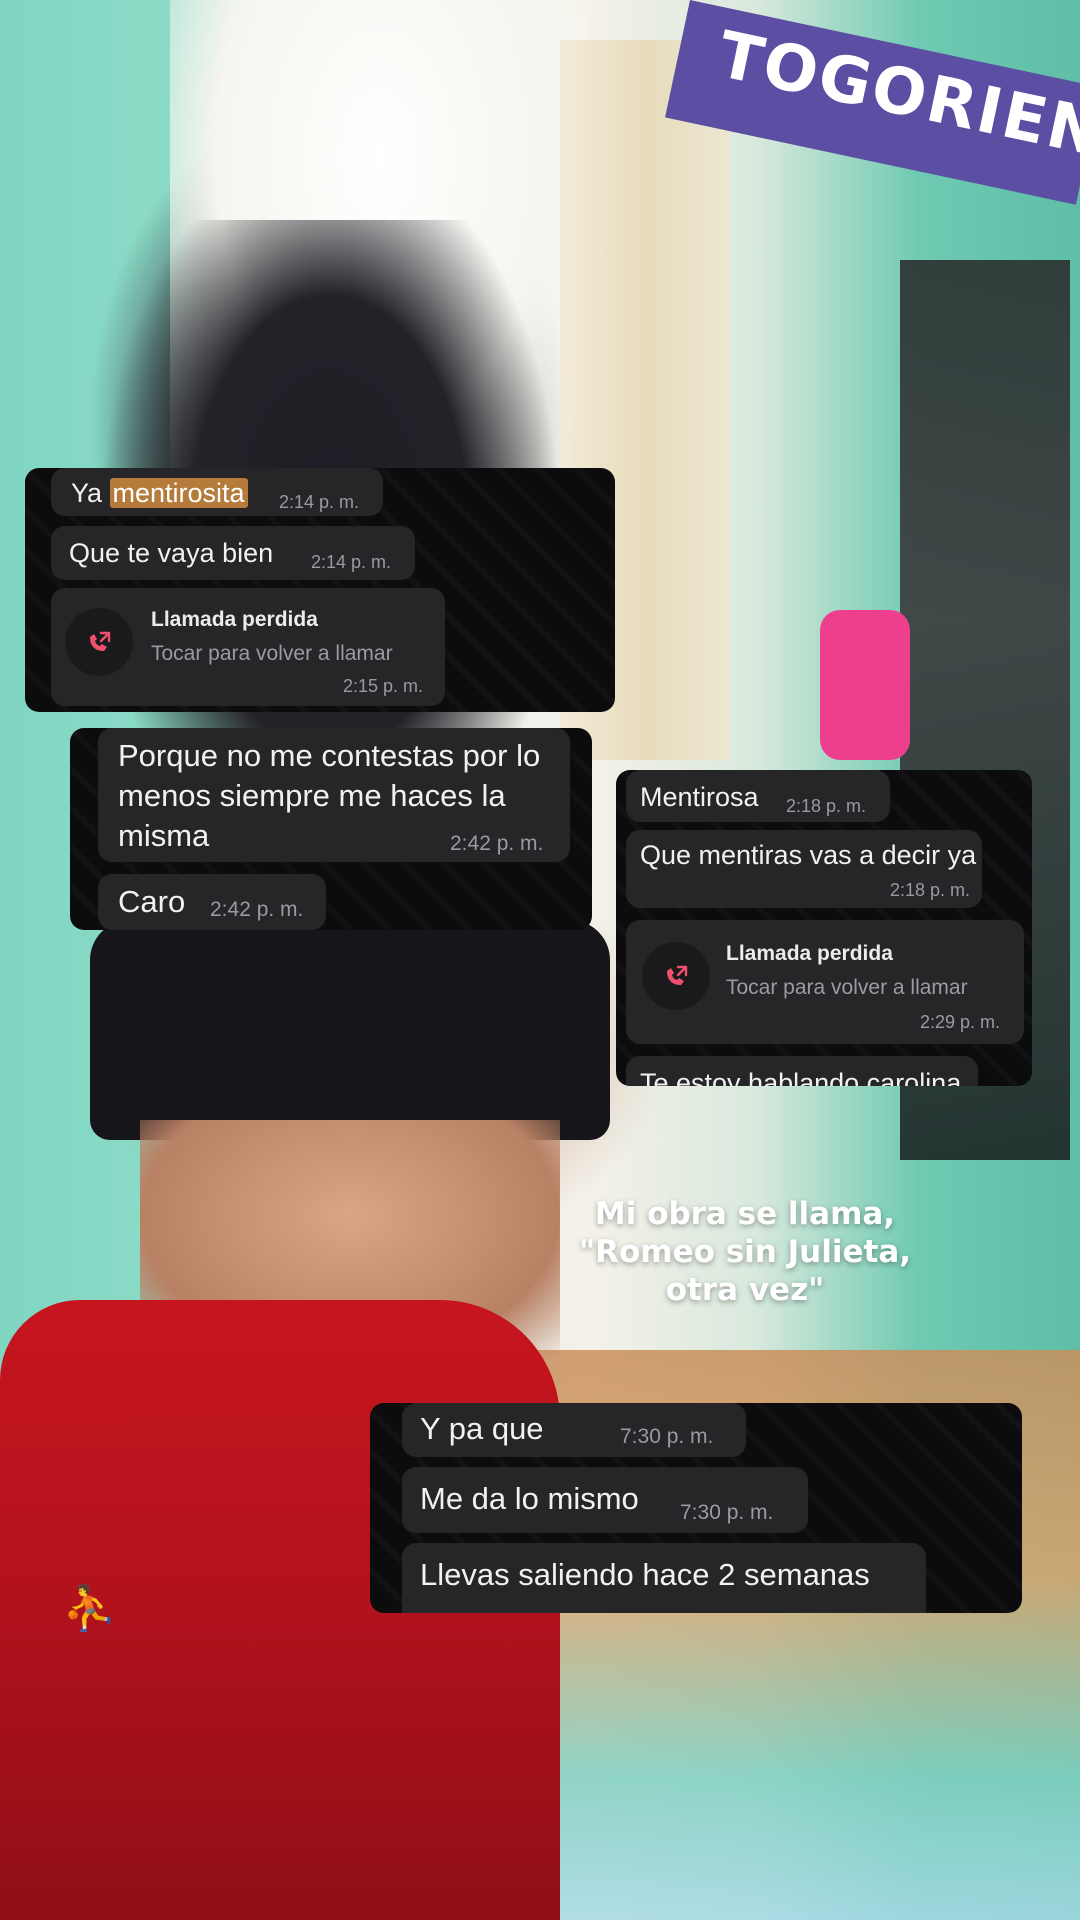 This screenshot has height=1920, width=1080. Describe the element at coordinates (383, 686) in the screenshot. I see `message-time: 2:15 p. m.` at that location.